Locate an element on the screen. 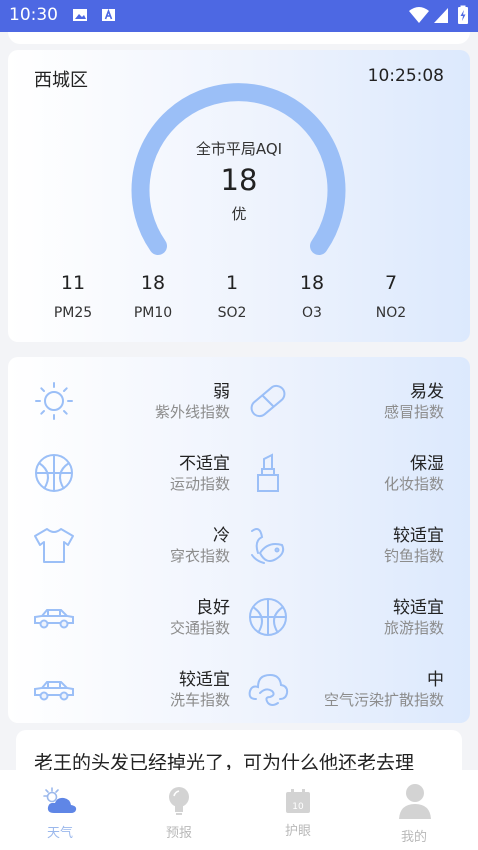 Image resolution: width=478 pixels, height=850 pixels. index-name: 穿衣指数 is located at coordinates (199, 556).